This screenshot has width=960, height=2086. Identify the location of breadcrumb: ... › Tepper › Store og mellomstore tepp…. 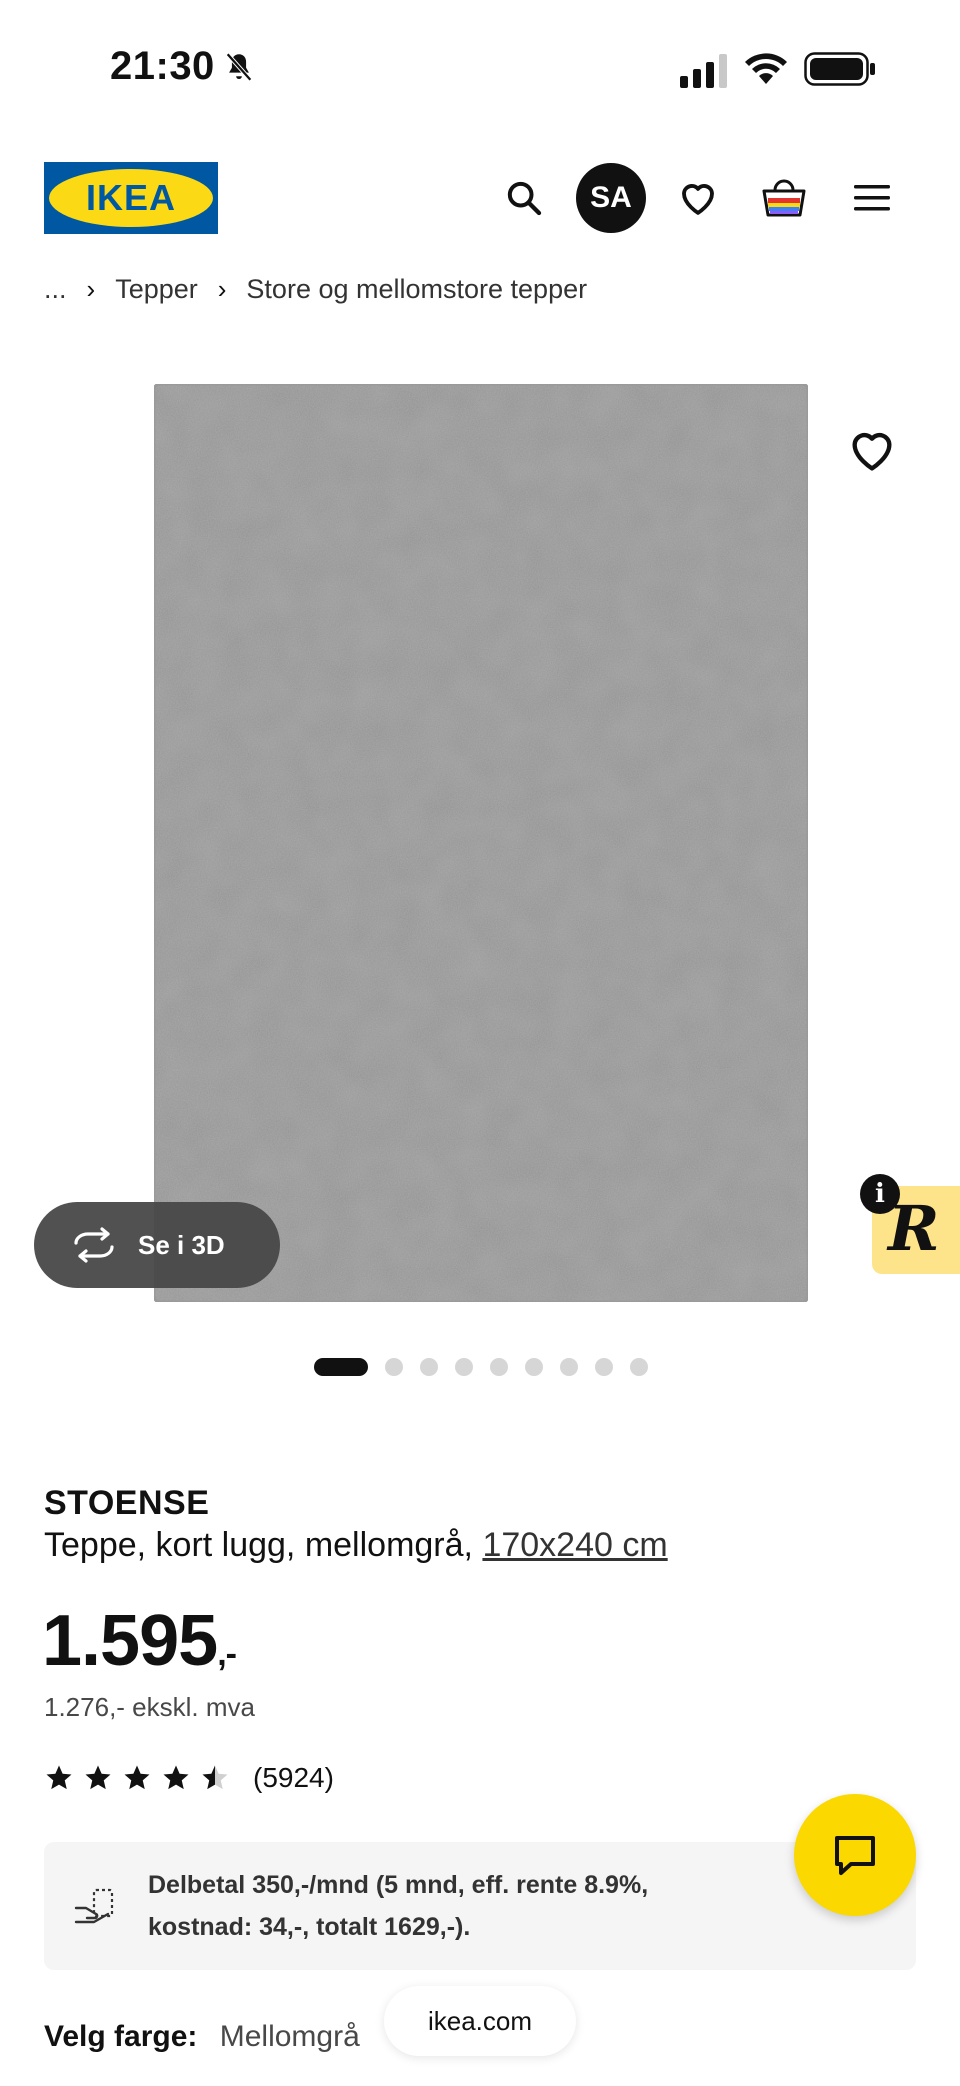
(315, 289).